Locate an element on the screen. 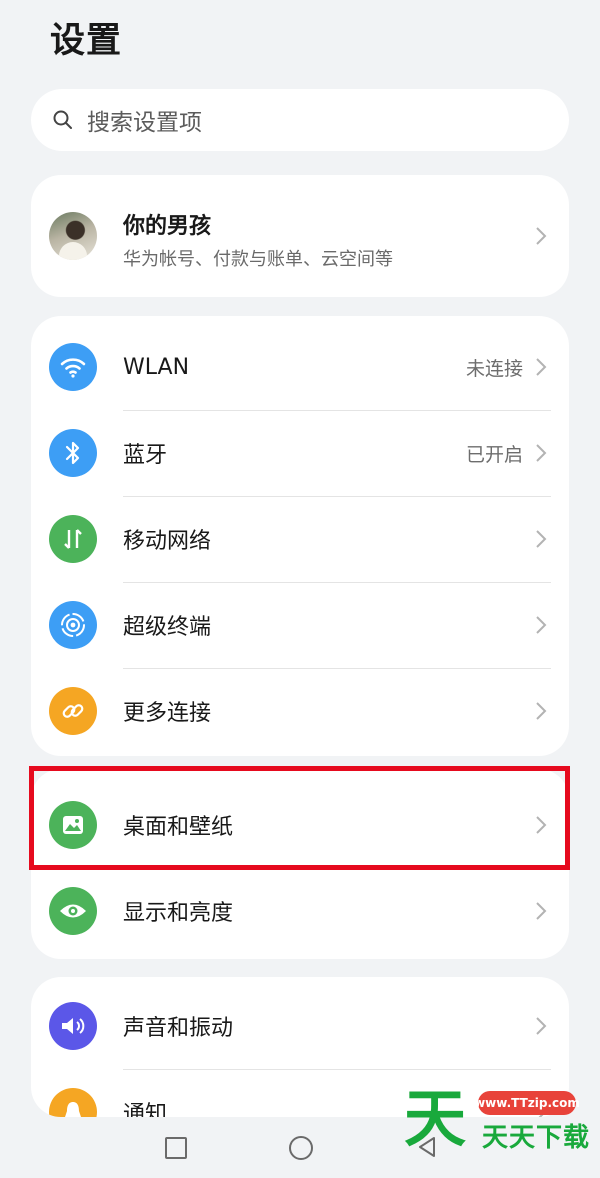  settings-item-label: WLAN is located at coordinates (156, 367).